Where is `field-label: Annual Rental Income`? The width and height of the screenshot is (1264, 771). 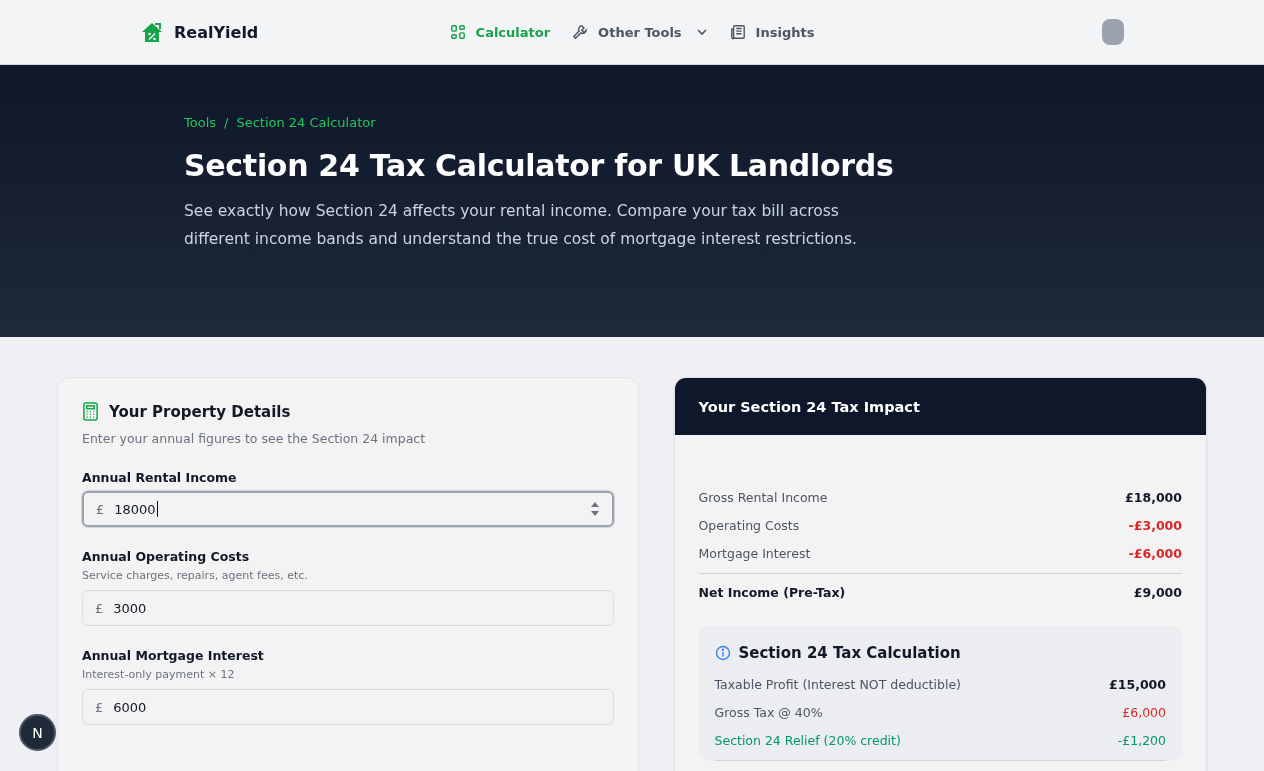 field-label: Annual Rental Income is located at coordinates (160, 477).